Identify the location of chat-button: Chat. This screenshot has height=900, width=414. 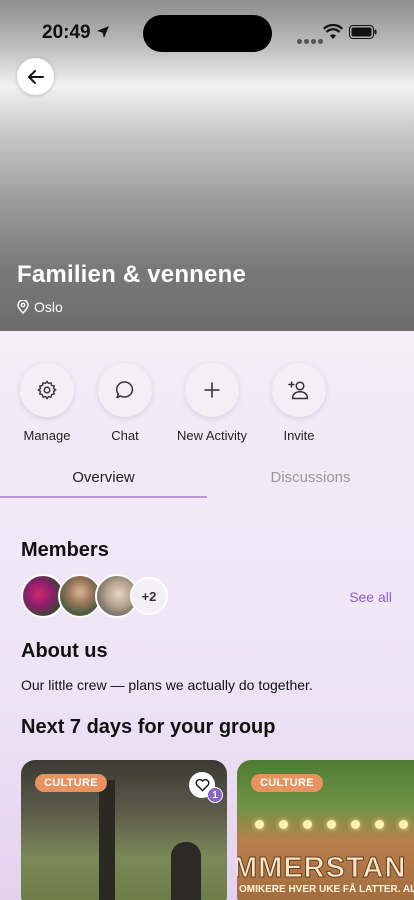
(125, 403).